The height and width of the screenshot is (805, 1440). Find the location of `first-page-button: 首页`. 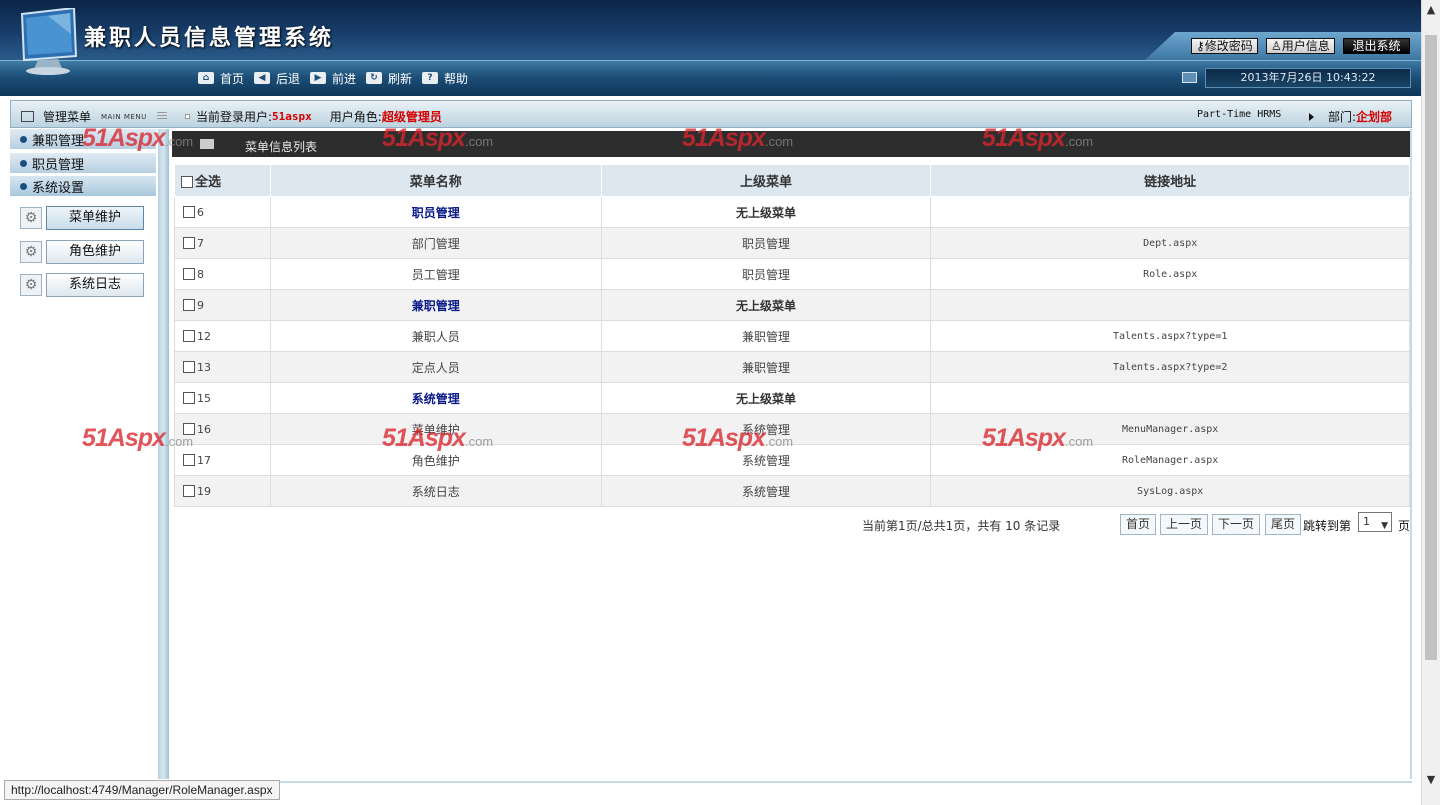

first-page-button: 首页 is located at coordinates (1138, 524).